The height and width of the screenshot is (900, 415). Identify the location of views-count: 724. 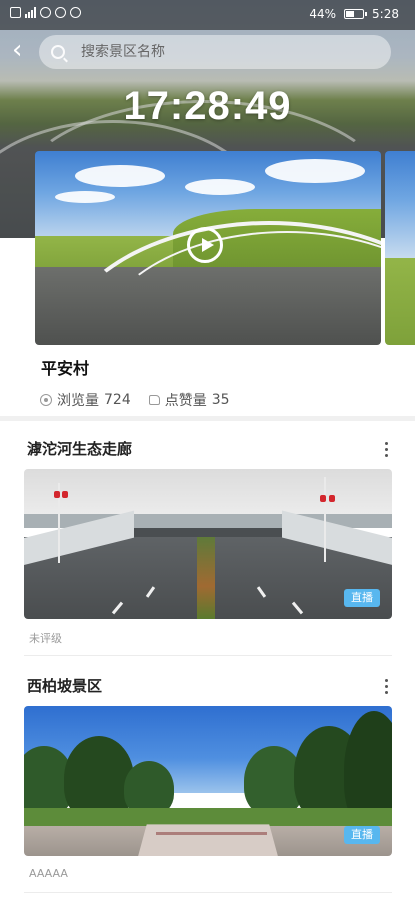
(117, 400).